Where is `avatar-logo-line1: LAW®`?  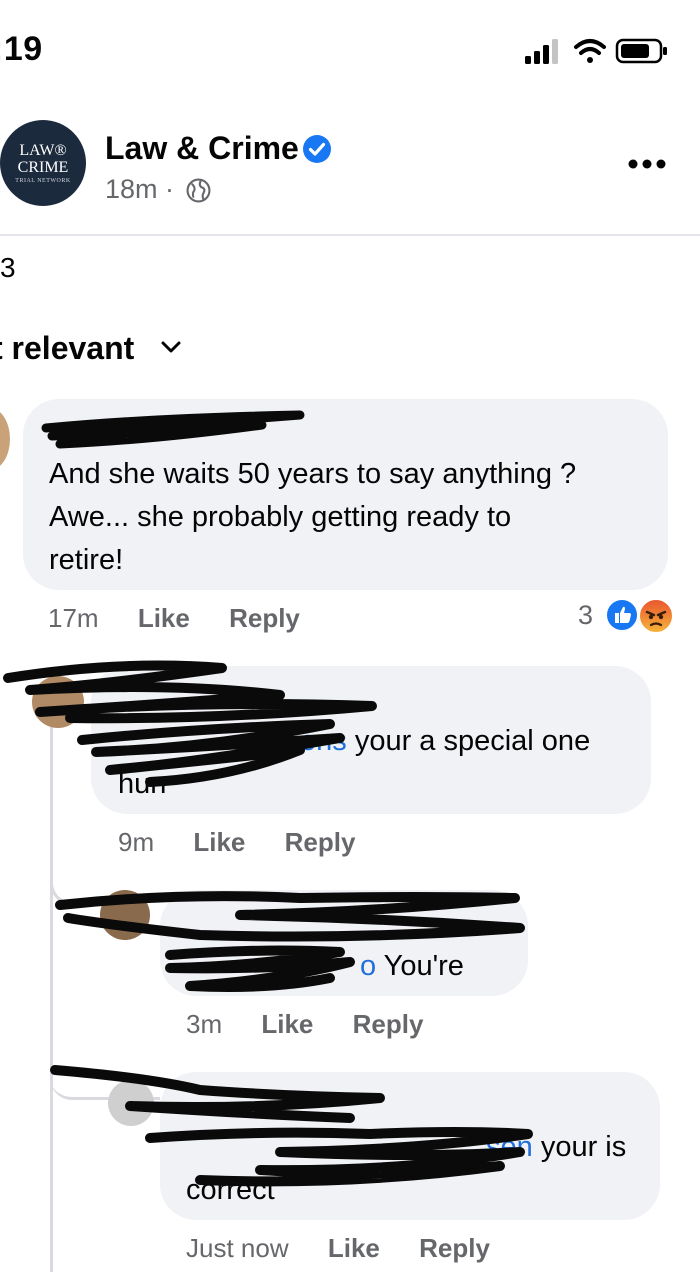 avatar-logo-line1: LAW® is located at coordinates (43, 150).